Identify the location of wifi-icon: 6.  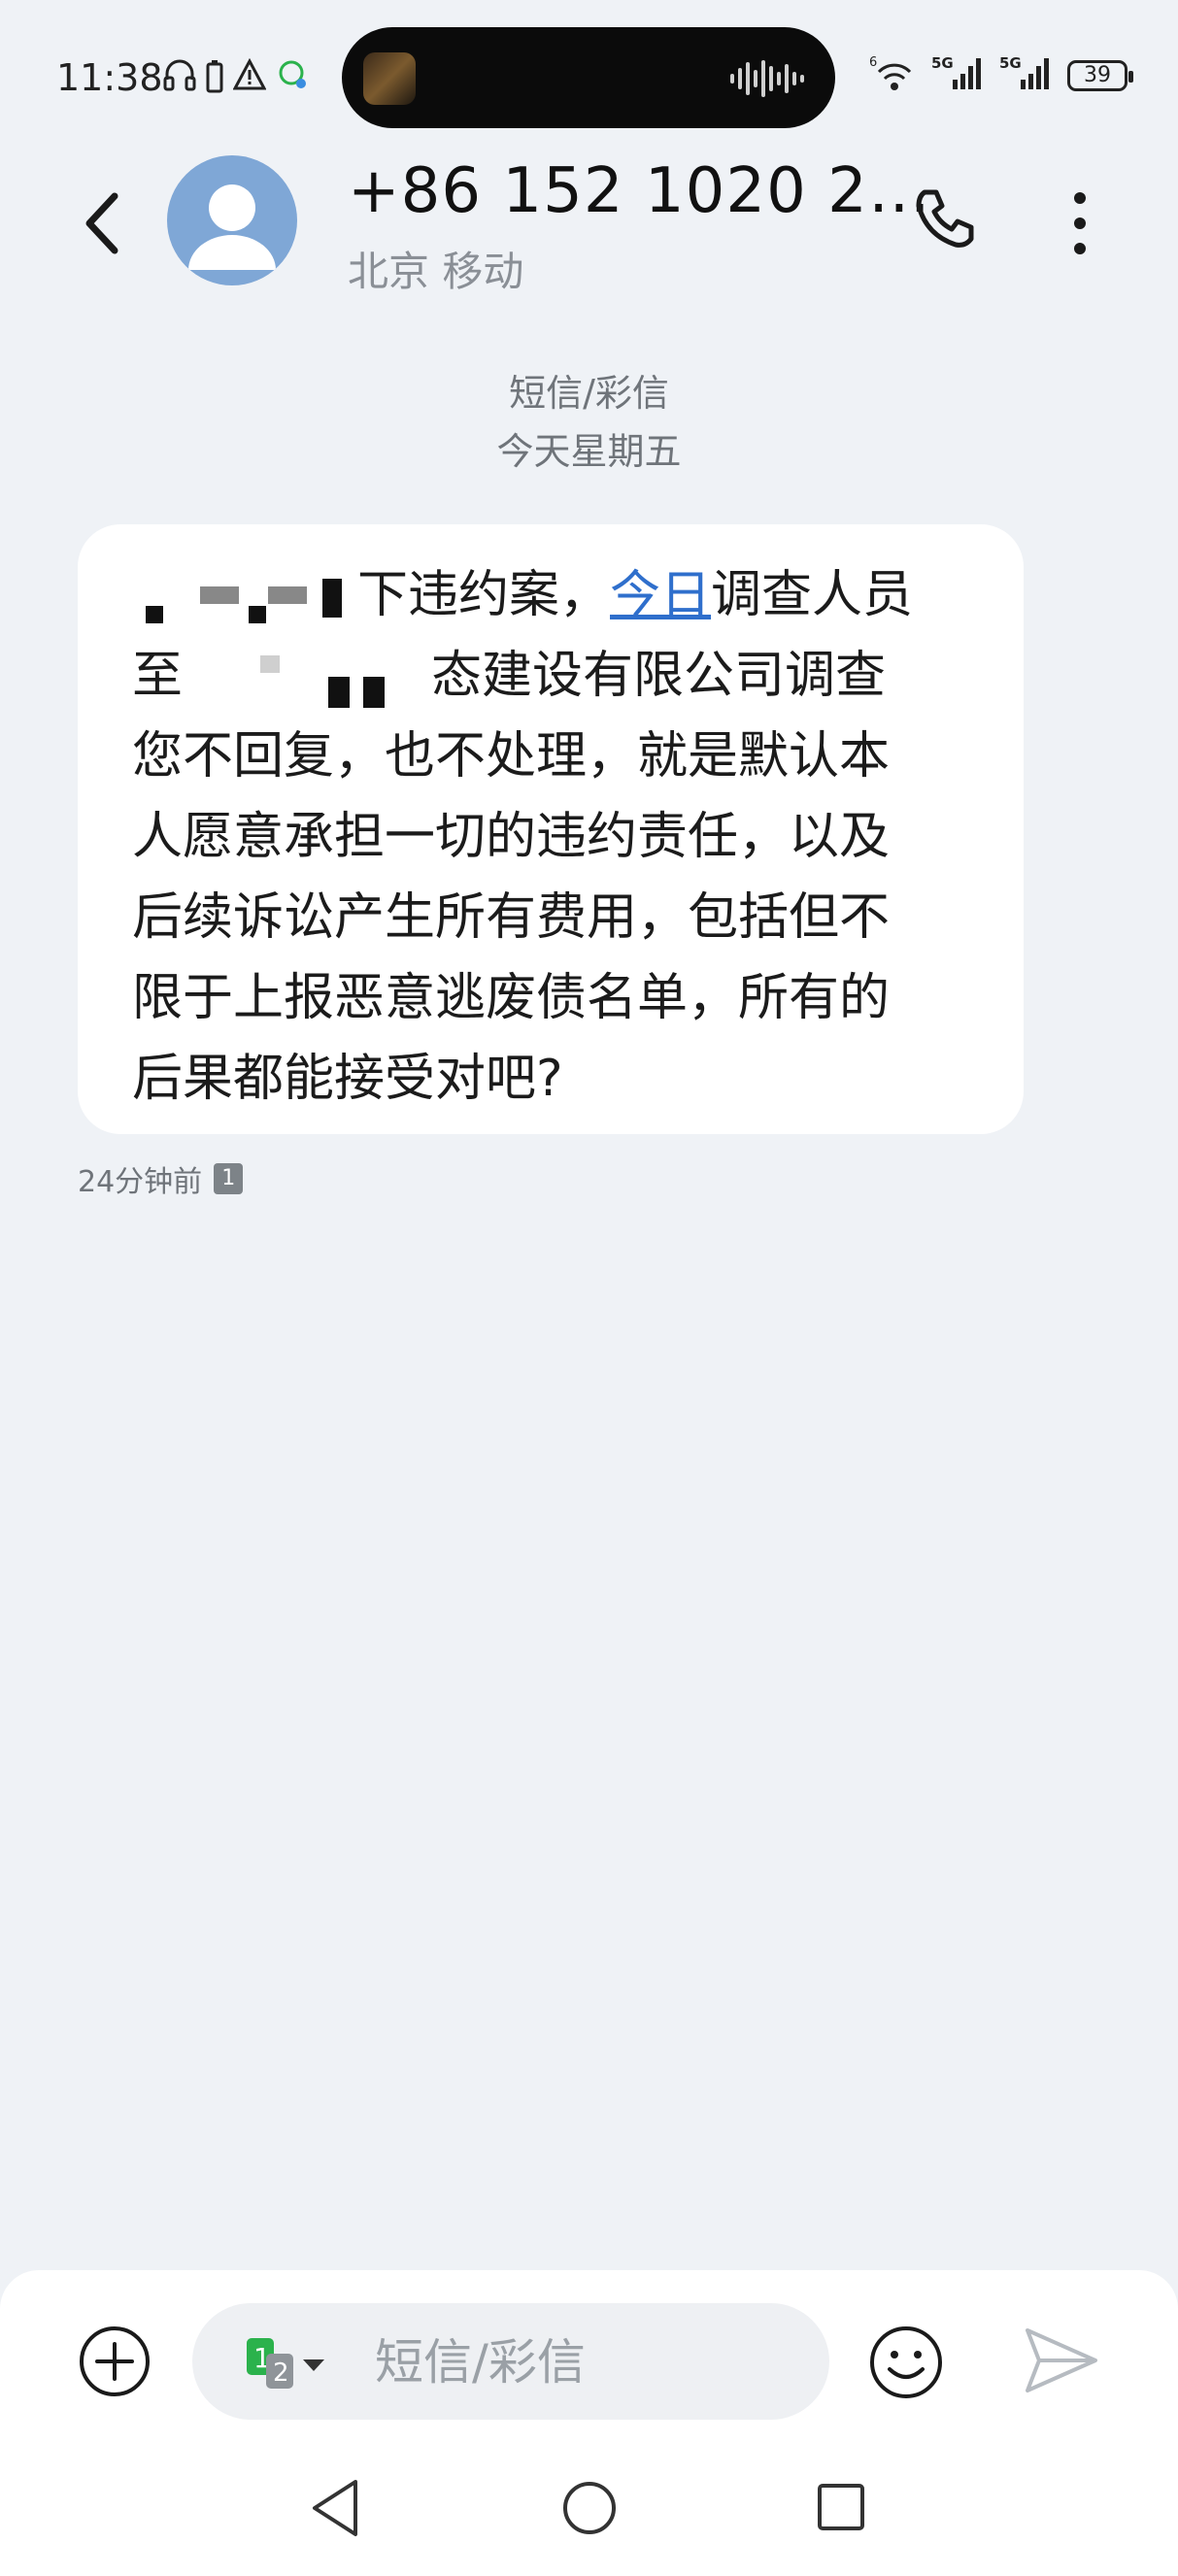
(893, 76).